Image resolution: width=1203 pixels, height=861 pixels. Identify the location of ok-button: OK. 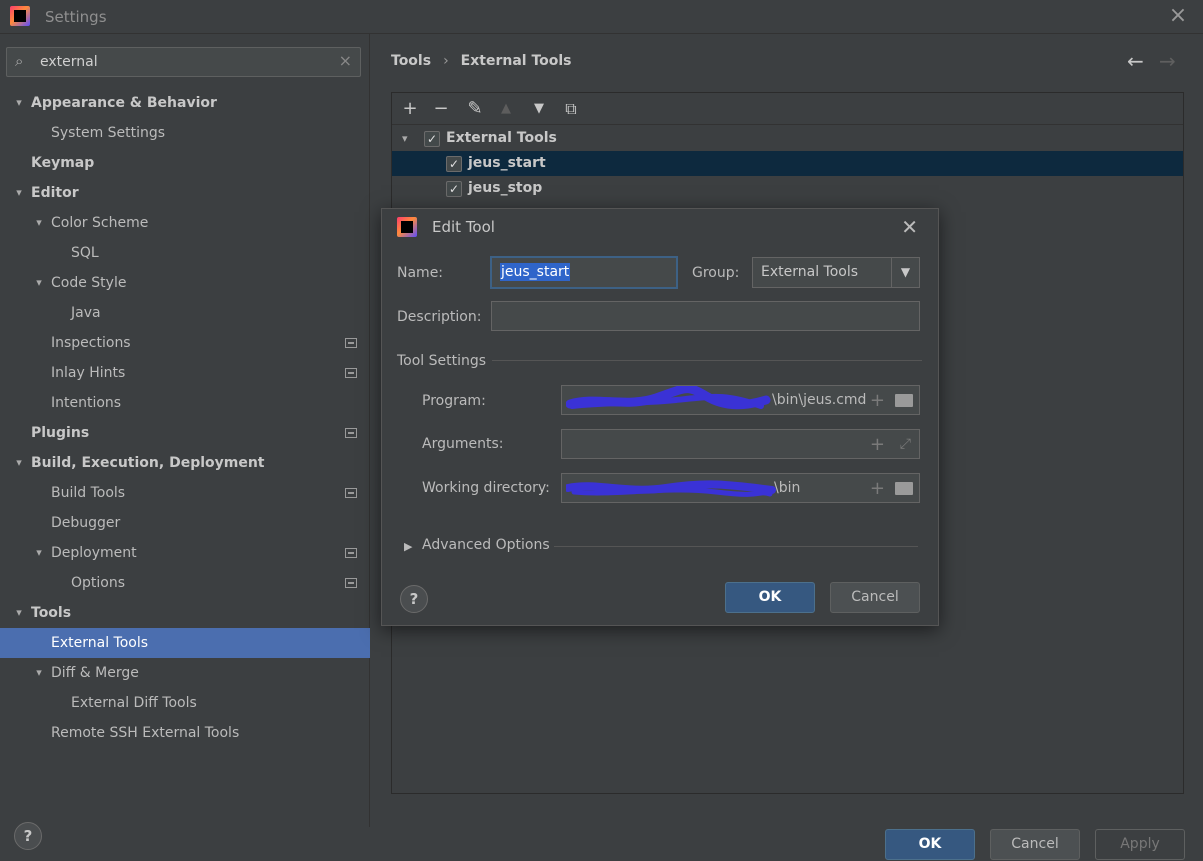
(930, 844).